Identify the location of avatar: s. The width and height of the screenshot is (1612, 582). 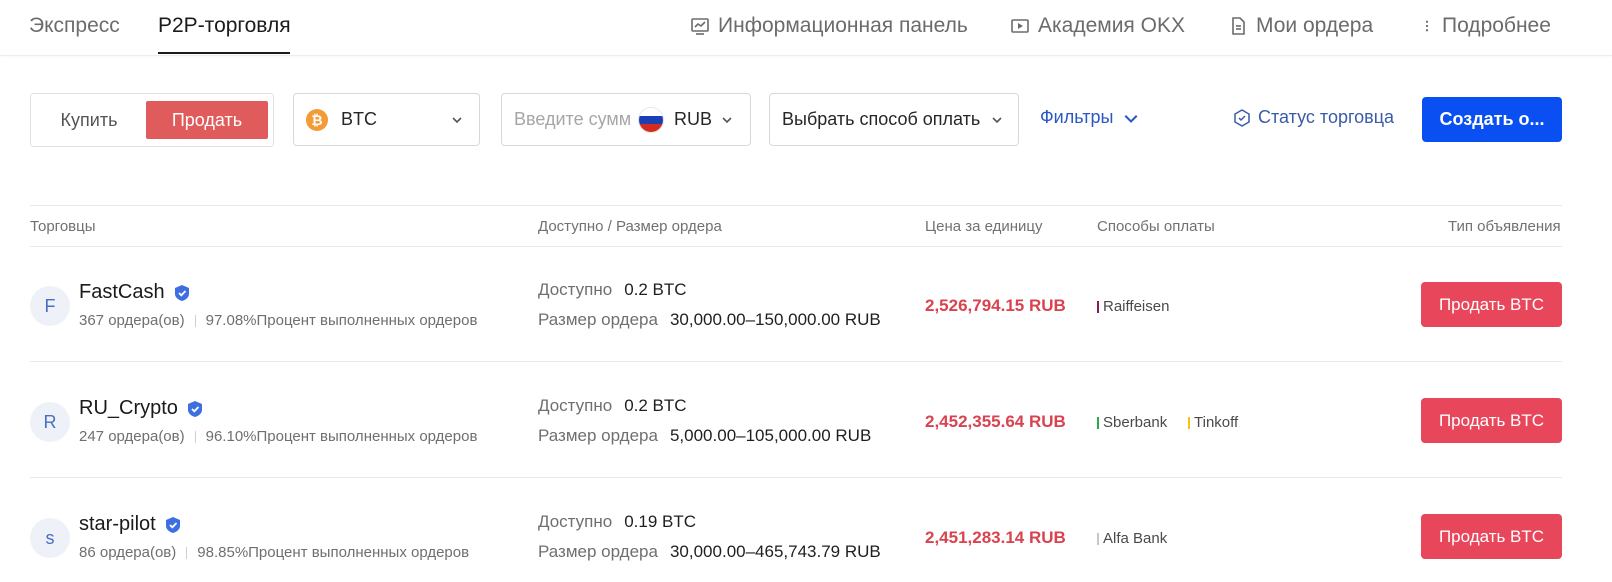
(50, 538).